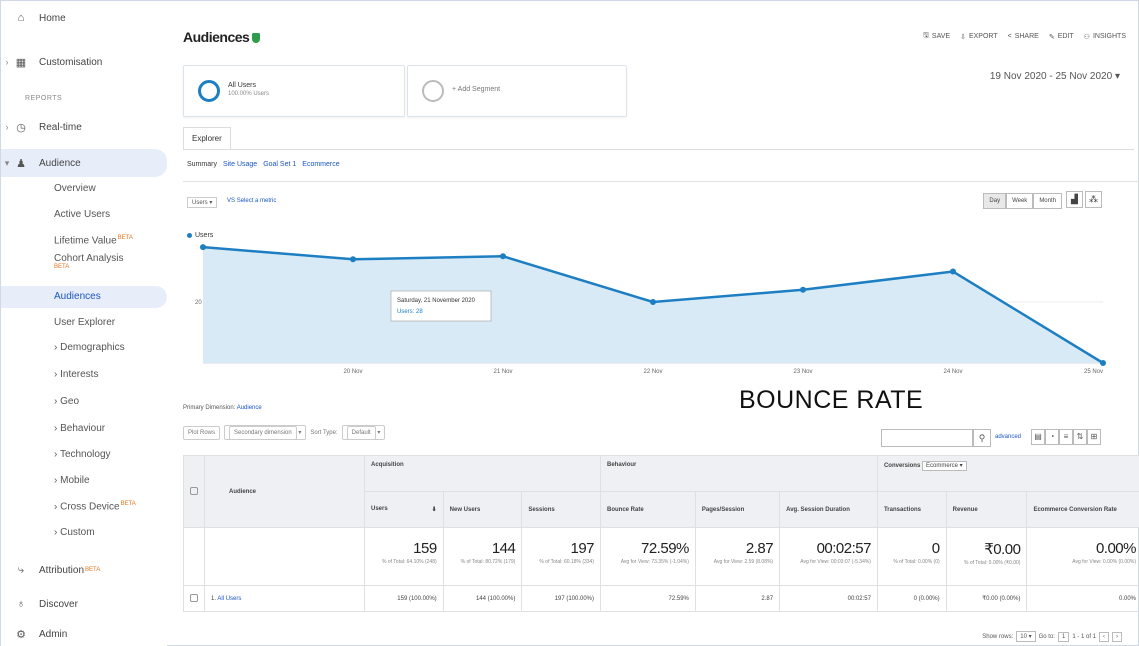  I want to click on comparison-view-icon: ⇅, so click(1080, 437).